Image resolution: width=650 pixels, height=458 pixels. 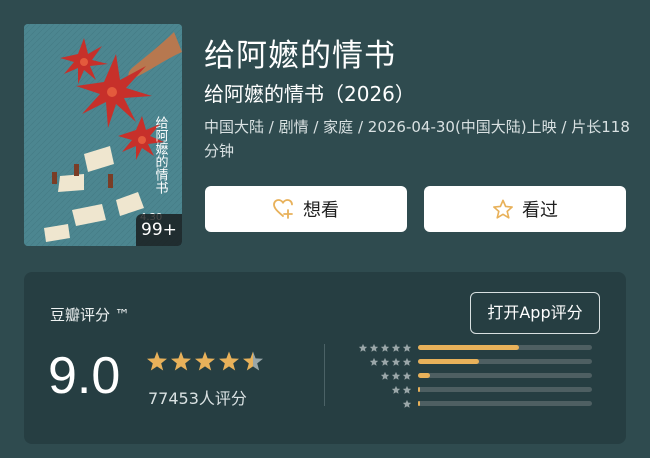 What do you see at coordinates (324, 375) in the screenshot?
I see `divider` at bounding box center [324, 375].